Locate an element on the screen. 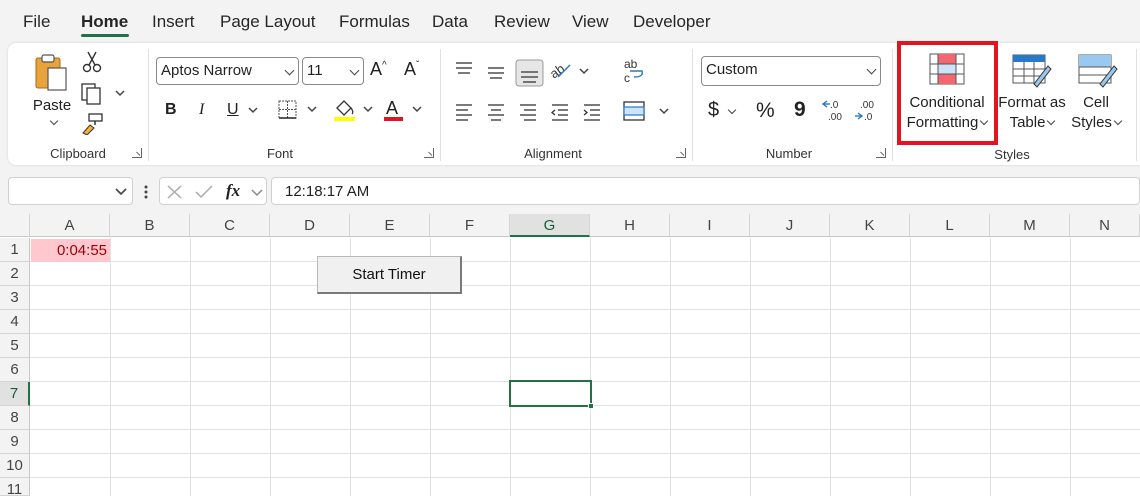  underline-button: U is located at coordinates (233, 110).